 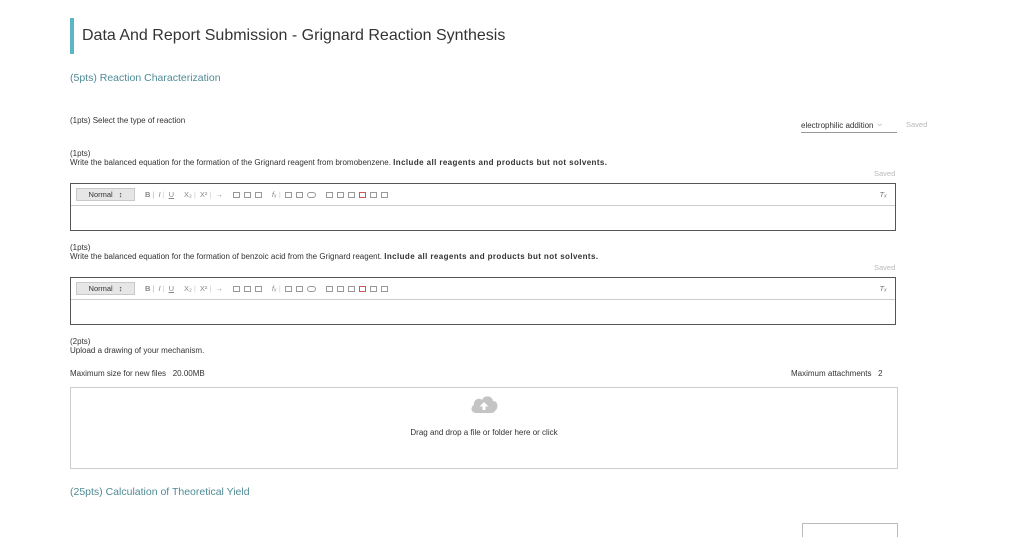 I want to click on editor-2-table-group, so click(x=356, y=288).